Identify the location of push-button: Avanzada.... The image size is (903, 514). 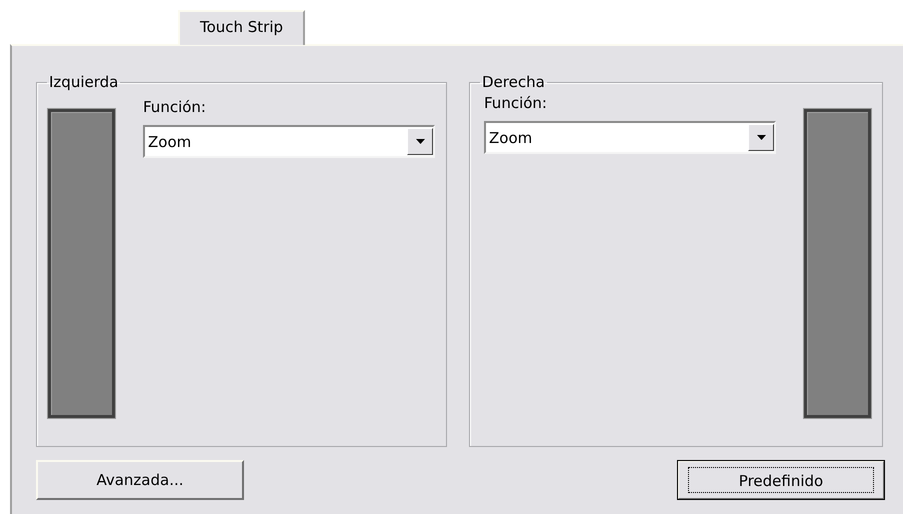
(140, 480).